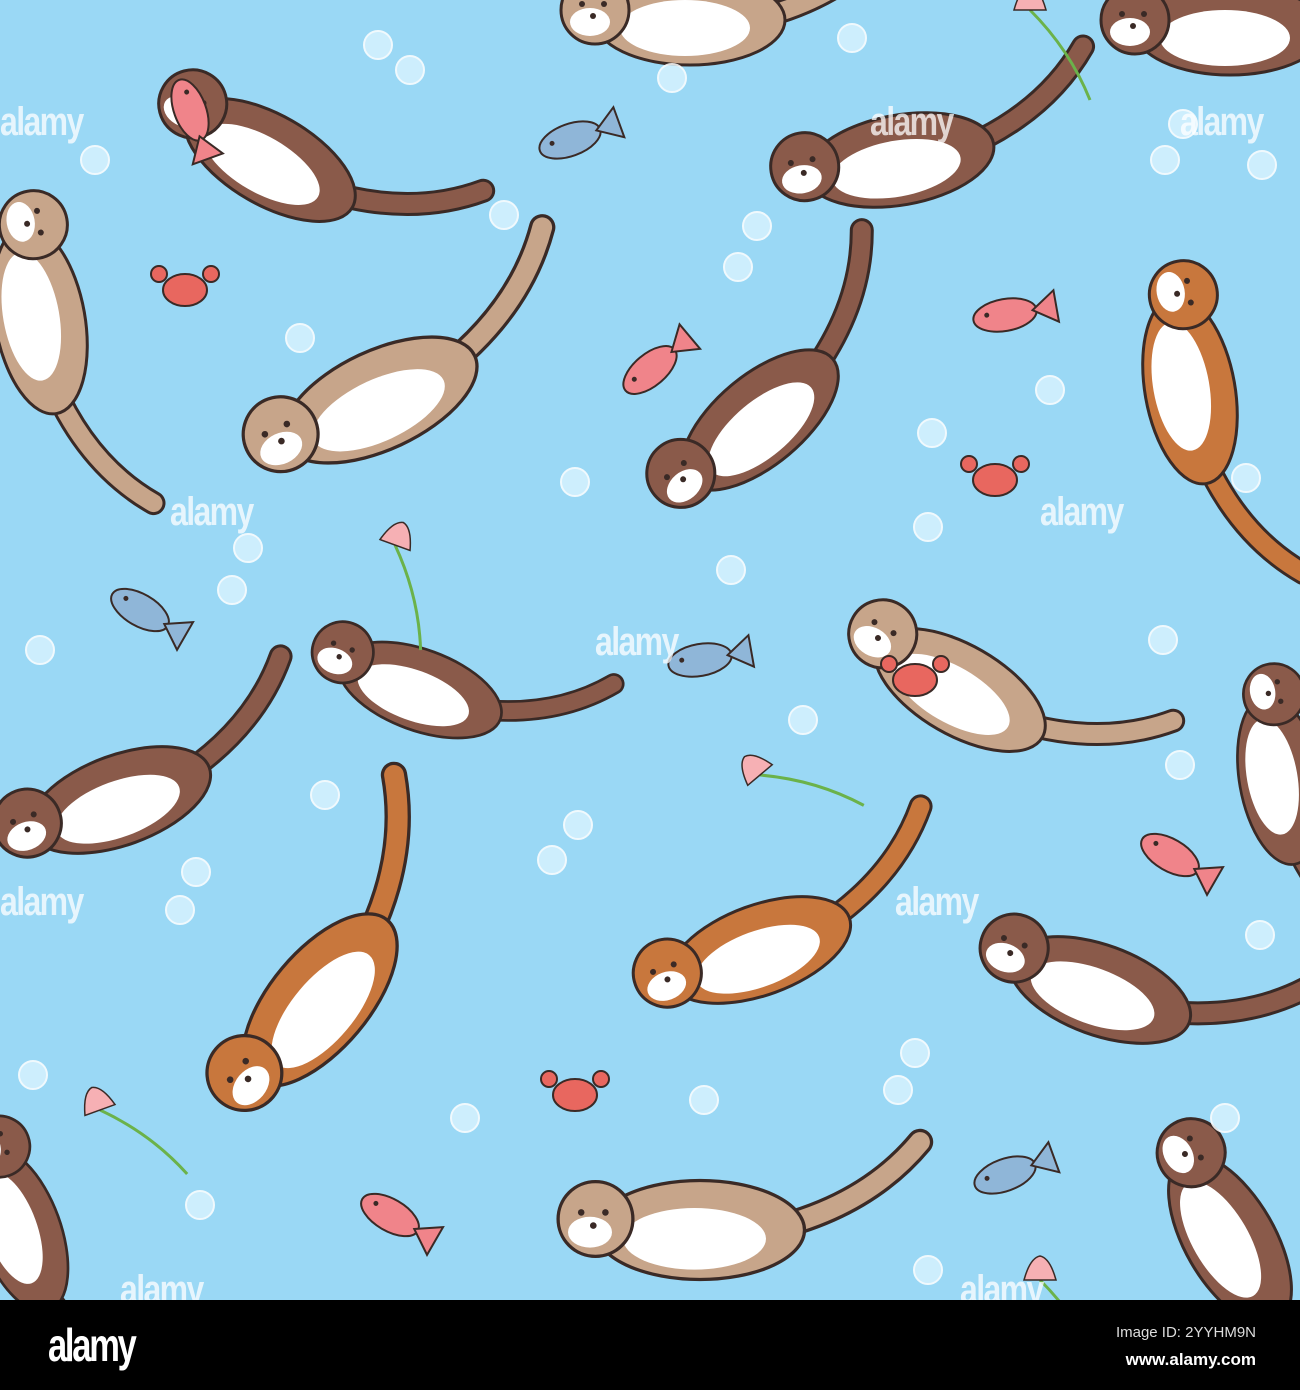  What do you see at coordinates (92, 1345) in the screenshot?
I see `alamy-logo: alamy` at bounding box center [92, 1345].